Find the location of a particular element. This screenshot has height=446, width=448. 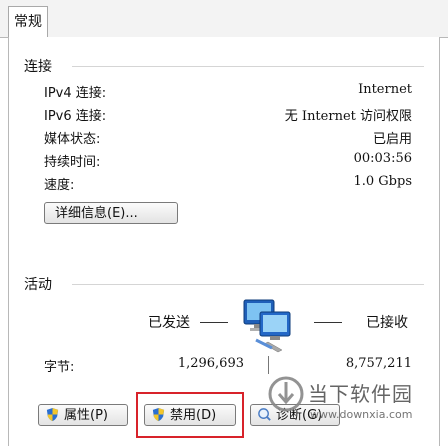

watermark-logo is located at coordinates (286, 394).